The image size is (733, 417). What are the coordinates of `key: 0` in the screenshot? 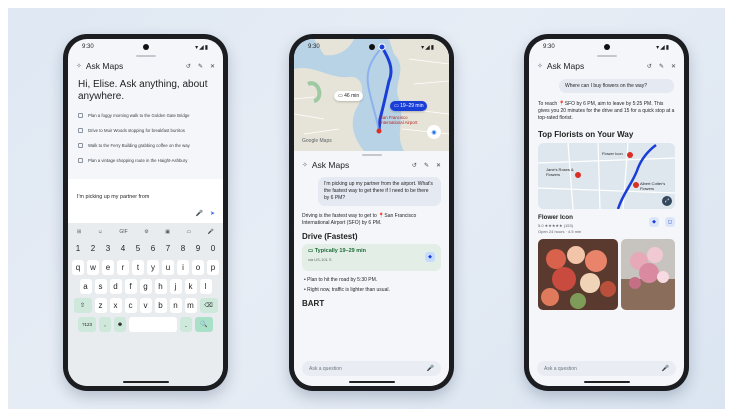 It's located at (213, 248).